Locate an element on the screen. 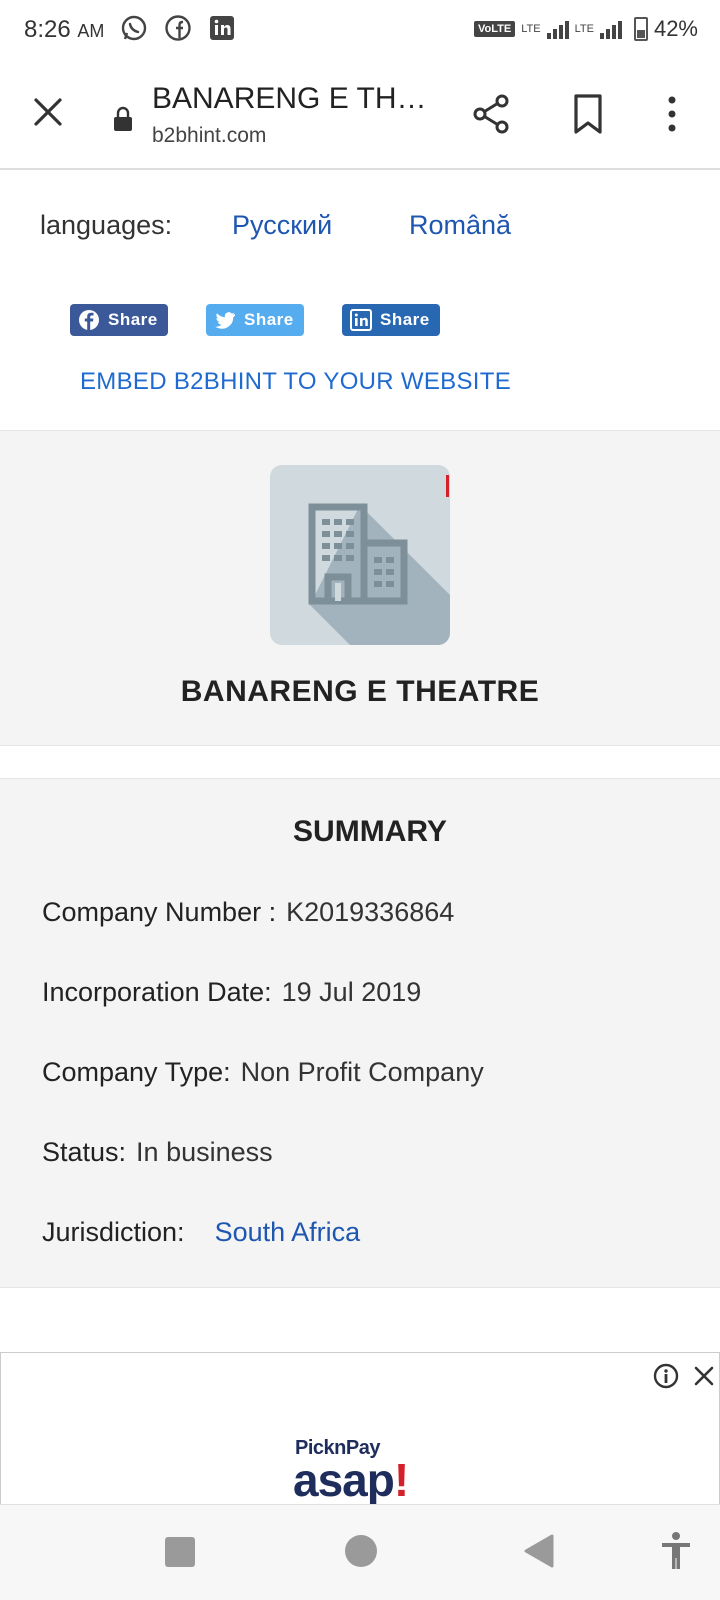 This screenshot has width=720, height=1600. incorporation-date-value: 19 Jul 2019 is located at coordinates (351, 992).